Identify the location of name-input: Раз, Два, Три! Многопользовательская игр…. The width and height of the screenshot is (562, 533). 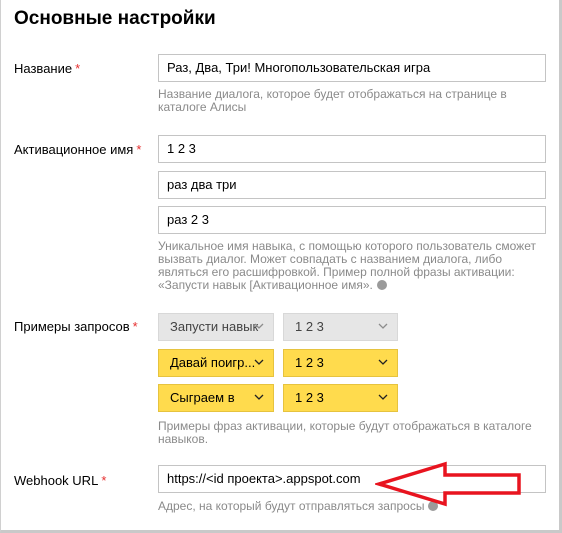
(352, 68).